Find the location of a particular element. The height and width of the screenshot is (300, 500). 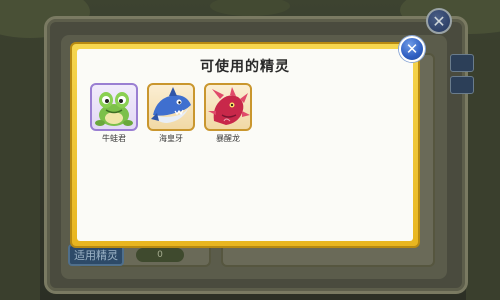

sprite-item: 暴醒龙 is located at coordinates (228, 113).